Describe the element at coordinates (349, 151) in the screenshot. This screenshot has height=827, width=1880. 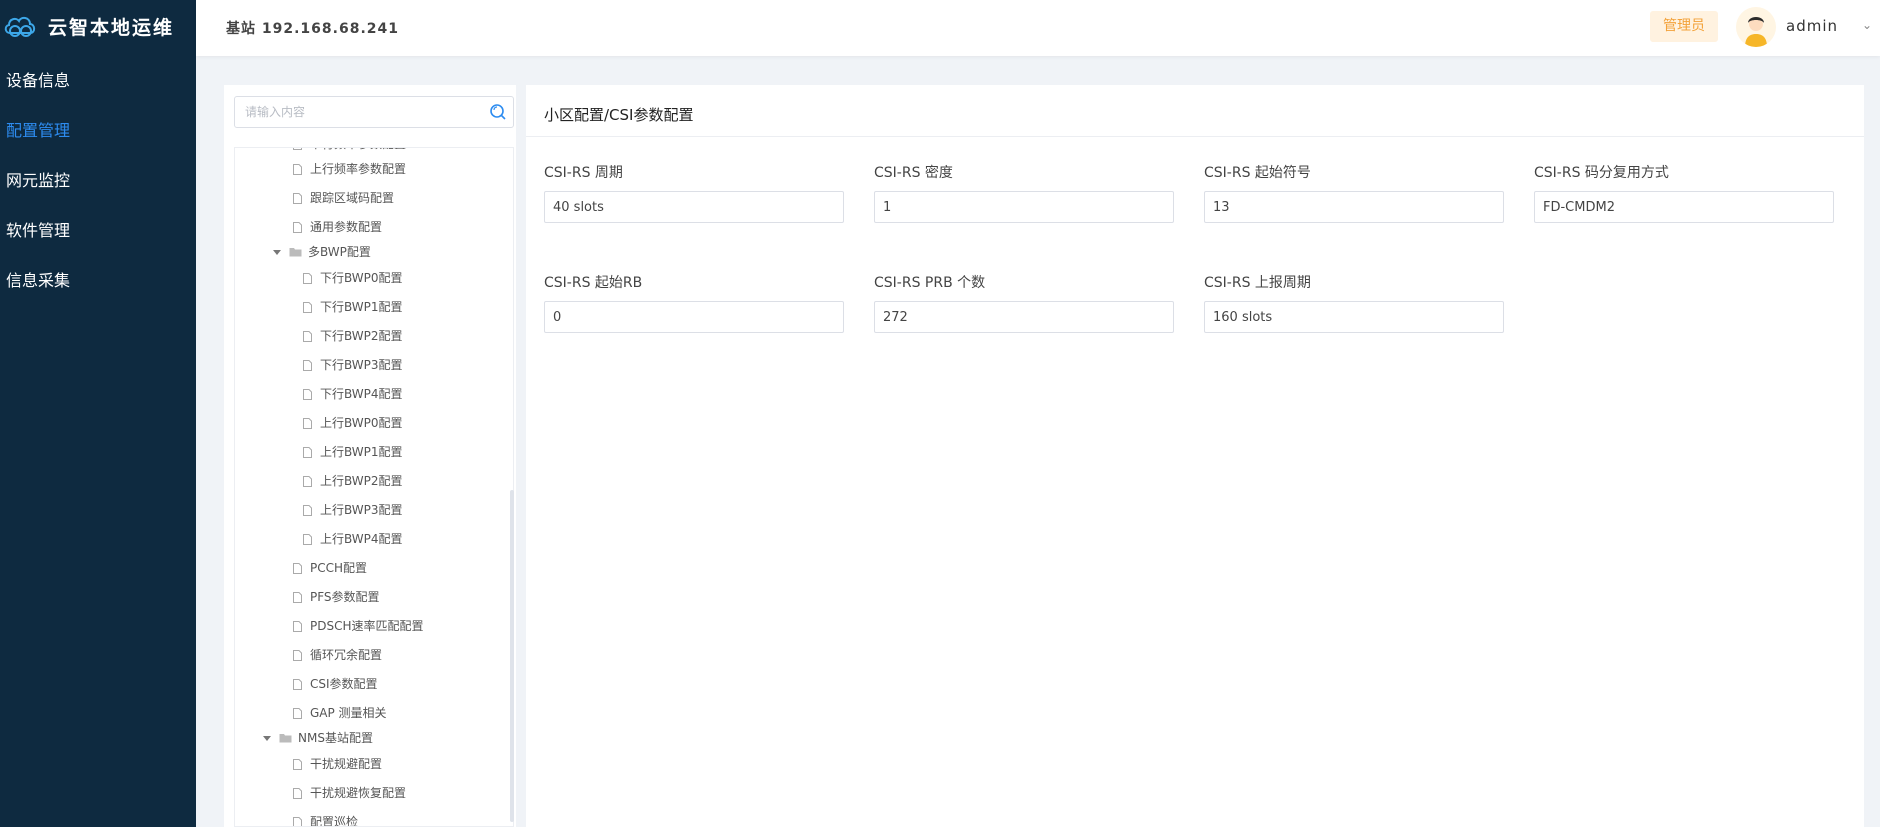
I see `tree-node: 下行频率参数配置` at that location.